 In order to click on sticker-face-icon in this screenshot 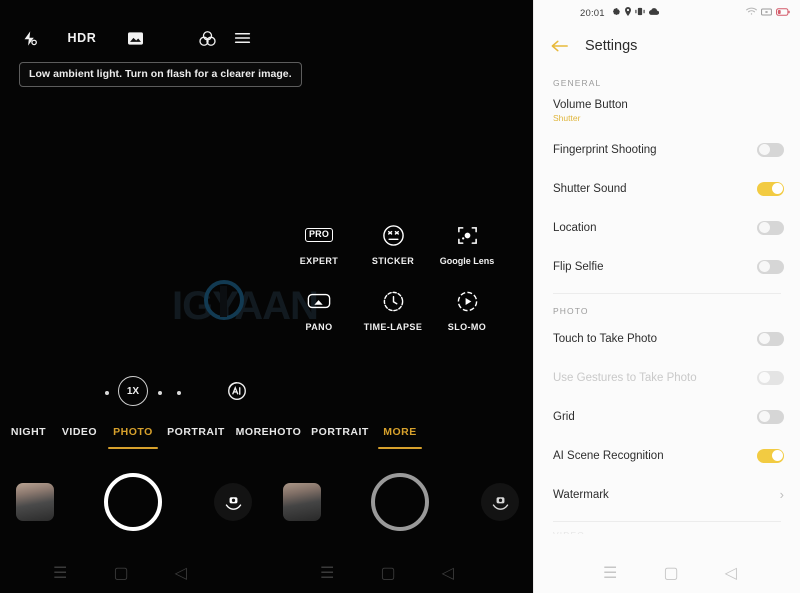, I will do `click(393, 235)`.